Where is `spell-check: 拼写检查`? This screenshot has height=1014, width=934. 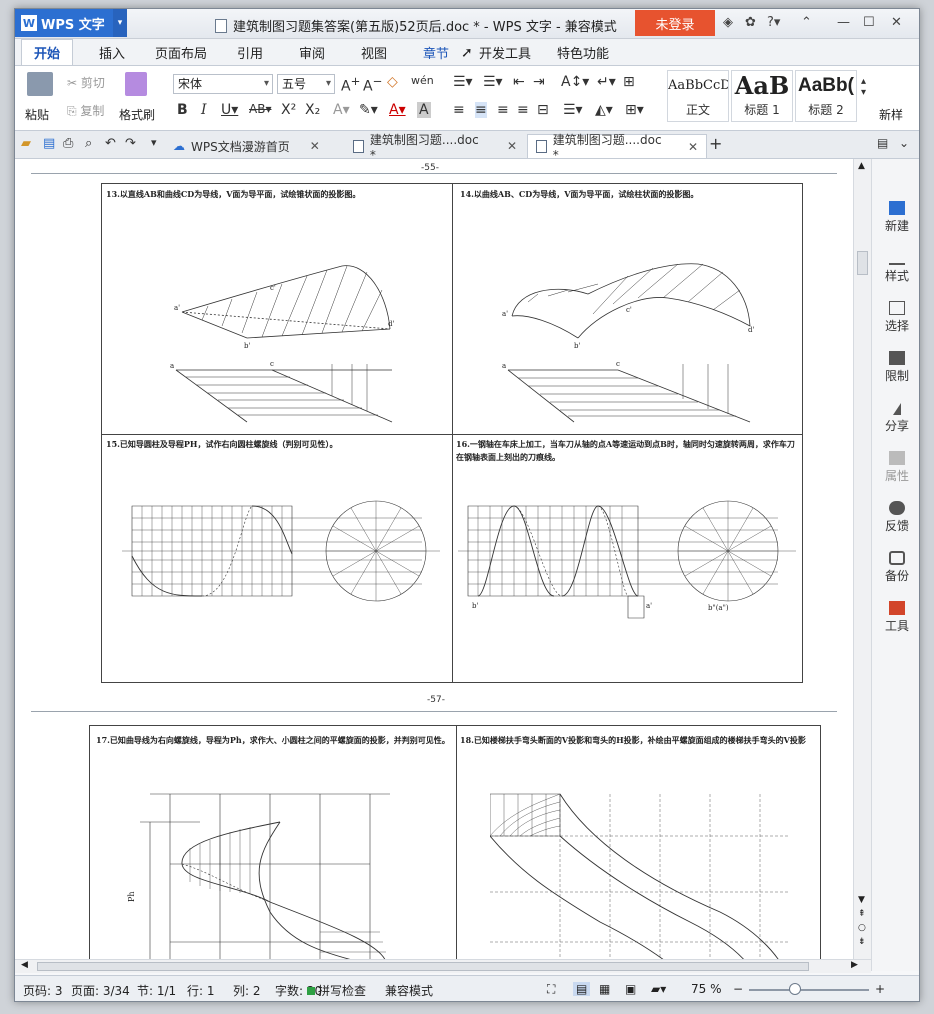
spell-check: 拼写检查 is located at coordinates (336, 990).